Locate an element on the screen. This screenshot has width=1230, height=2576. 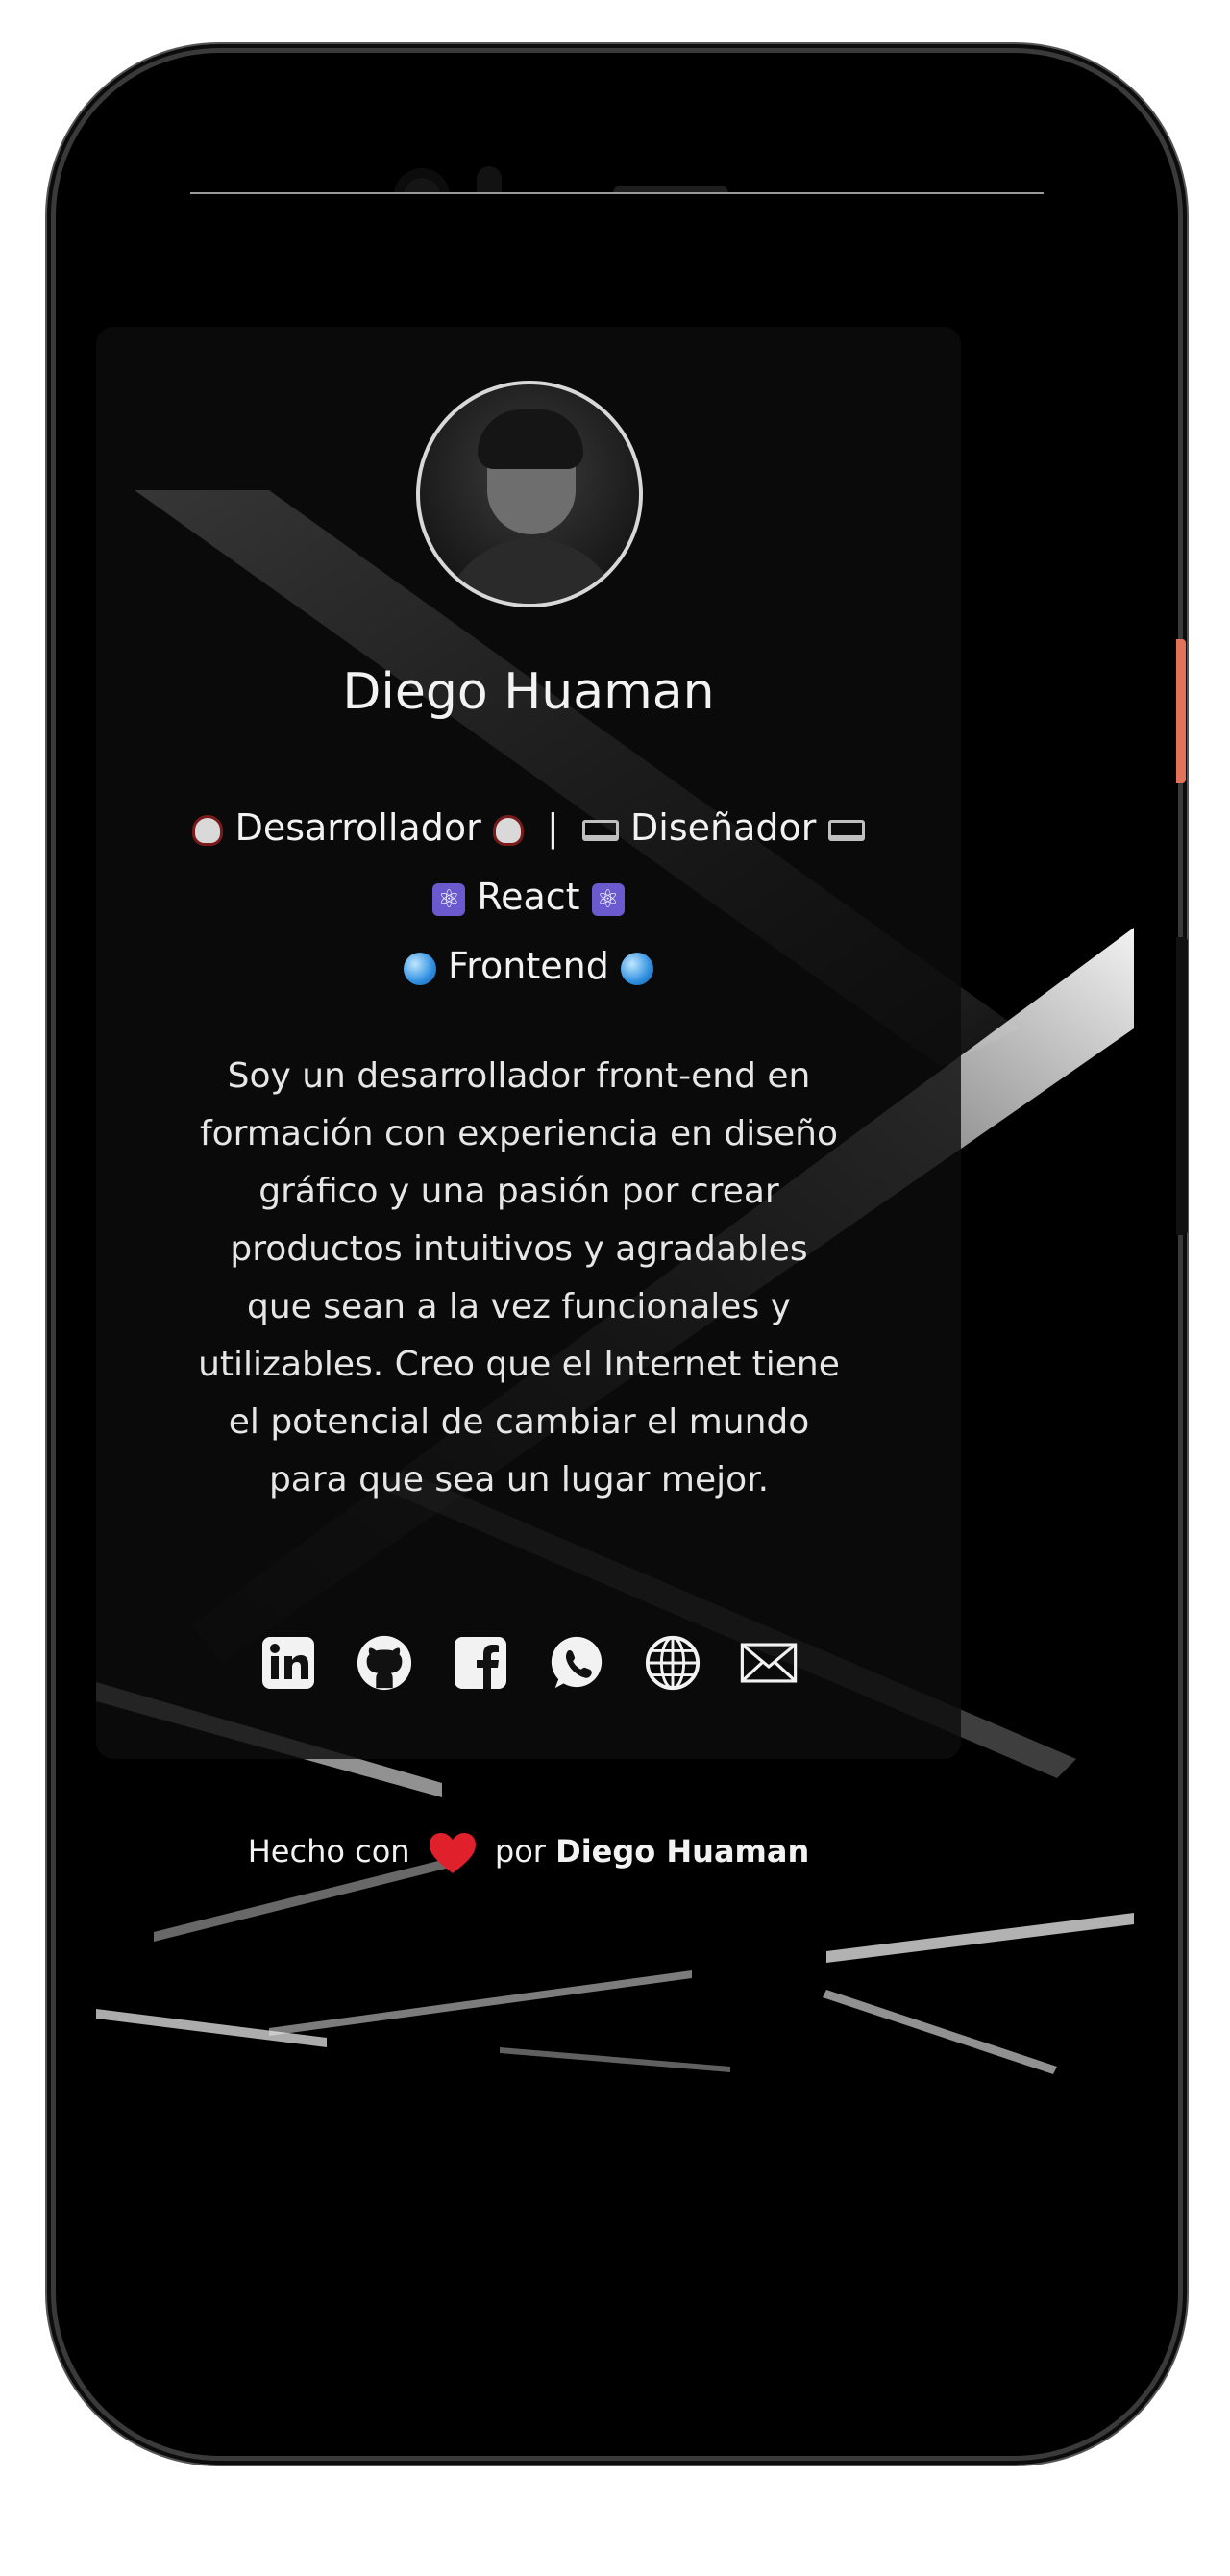
github-link is located at coordinates (385, 1663).